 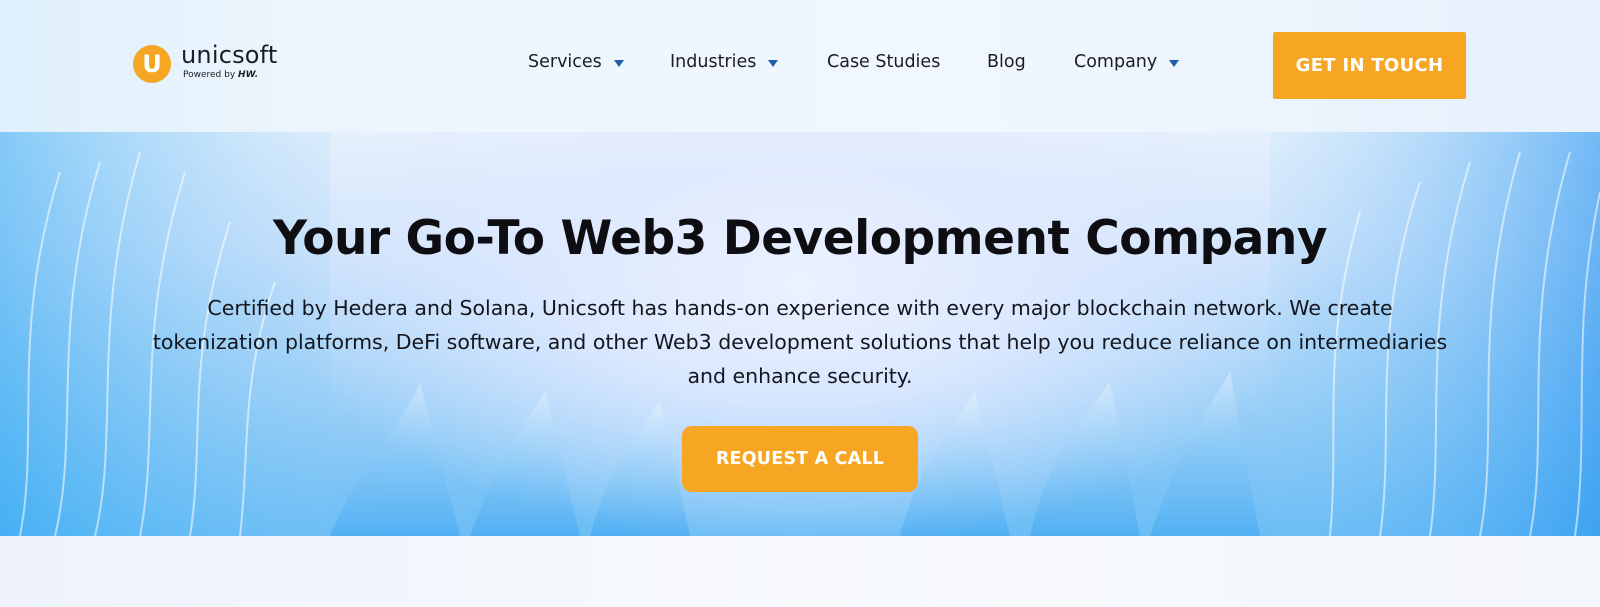 What do you see at coordinates (800, 459) in the screenshot?
I see `request-a-call-button: REQUEST A CALL` at bounding box center [800, 459].